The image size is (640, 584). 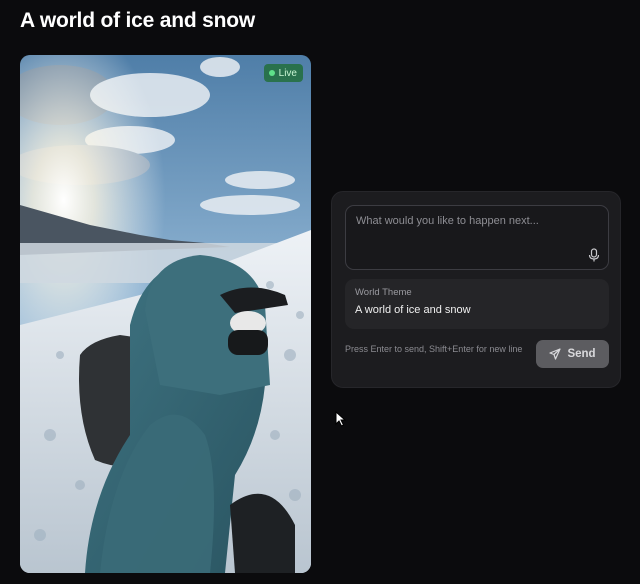 I want to click on prompt-input-container, so click(x=477, y=237).